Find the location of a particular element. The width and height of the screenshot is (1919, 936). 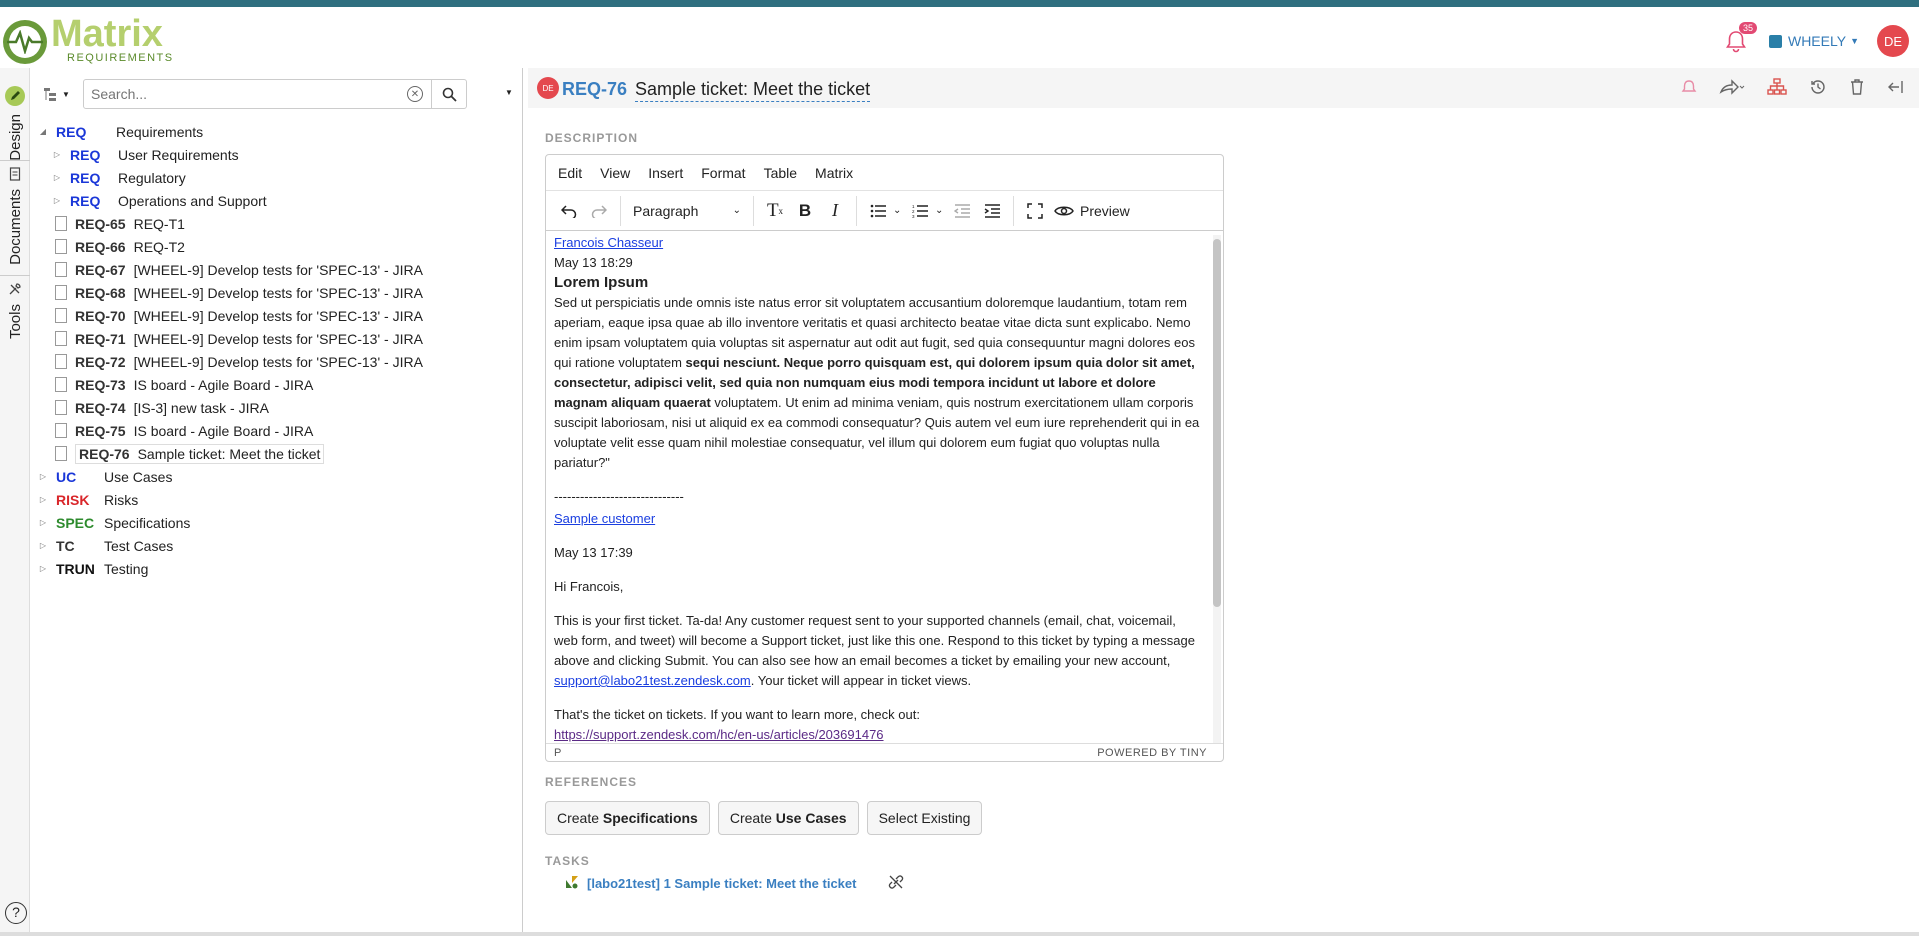

tree-view-menu-icon: ▼ is located at coordinates (56, 94).